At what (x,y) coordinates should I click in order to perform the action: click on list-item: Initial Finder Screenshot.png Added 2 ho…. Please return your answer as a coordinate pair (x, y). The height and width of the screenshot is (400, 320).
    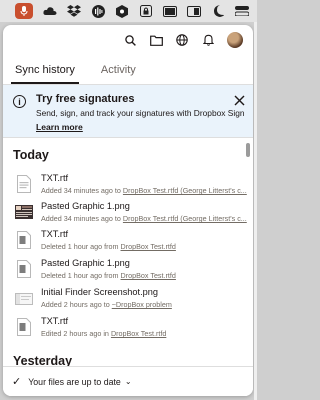
    Looking at the image, I should click on (128, 302).